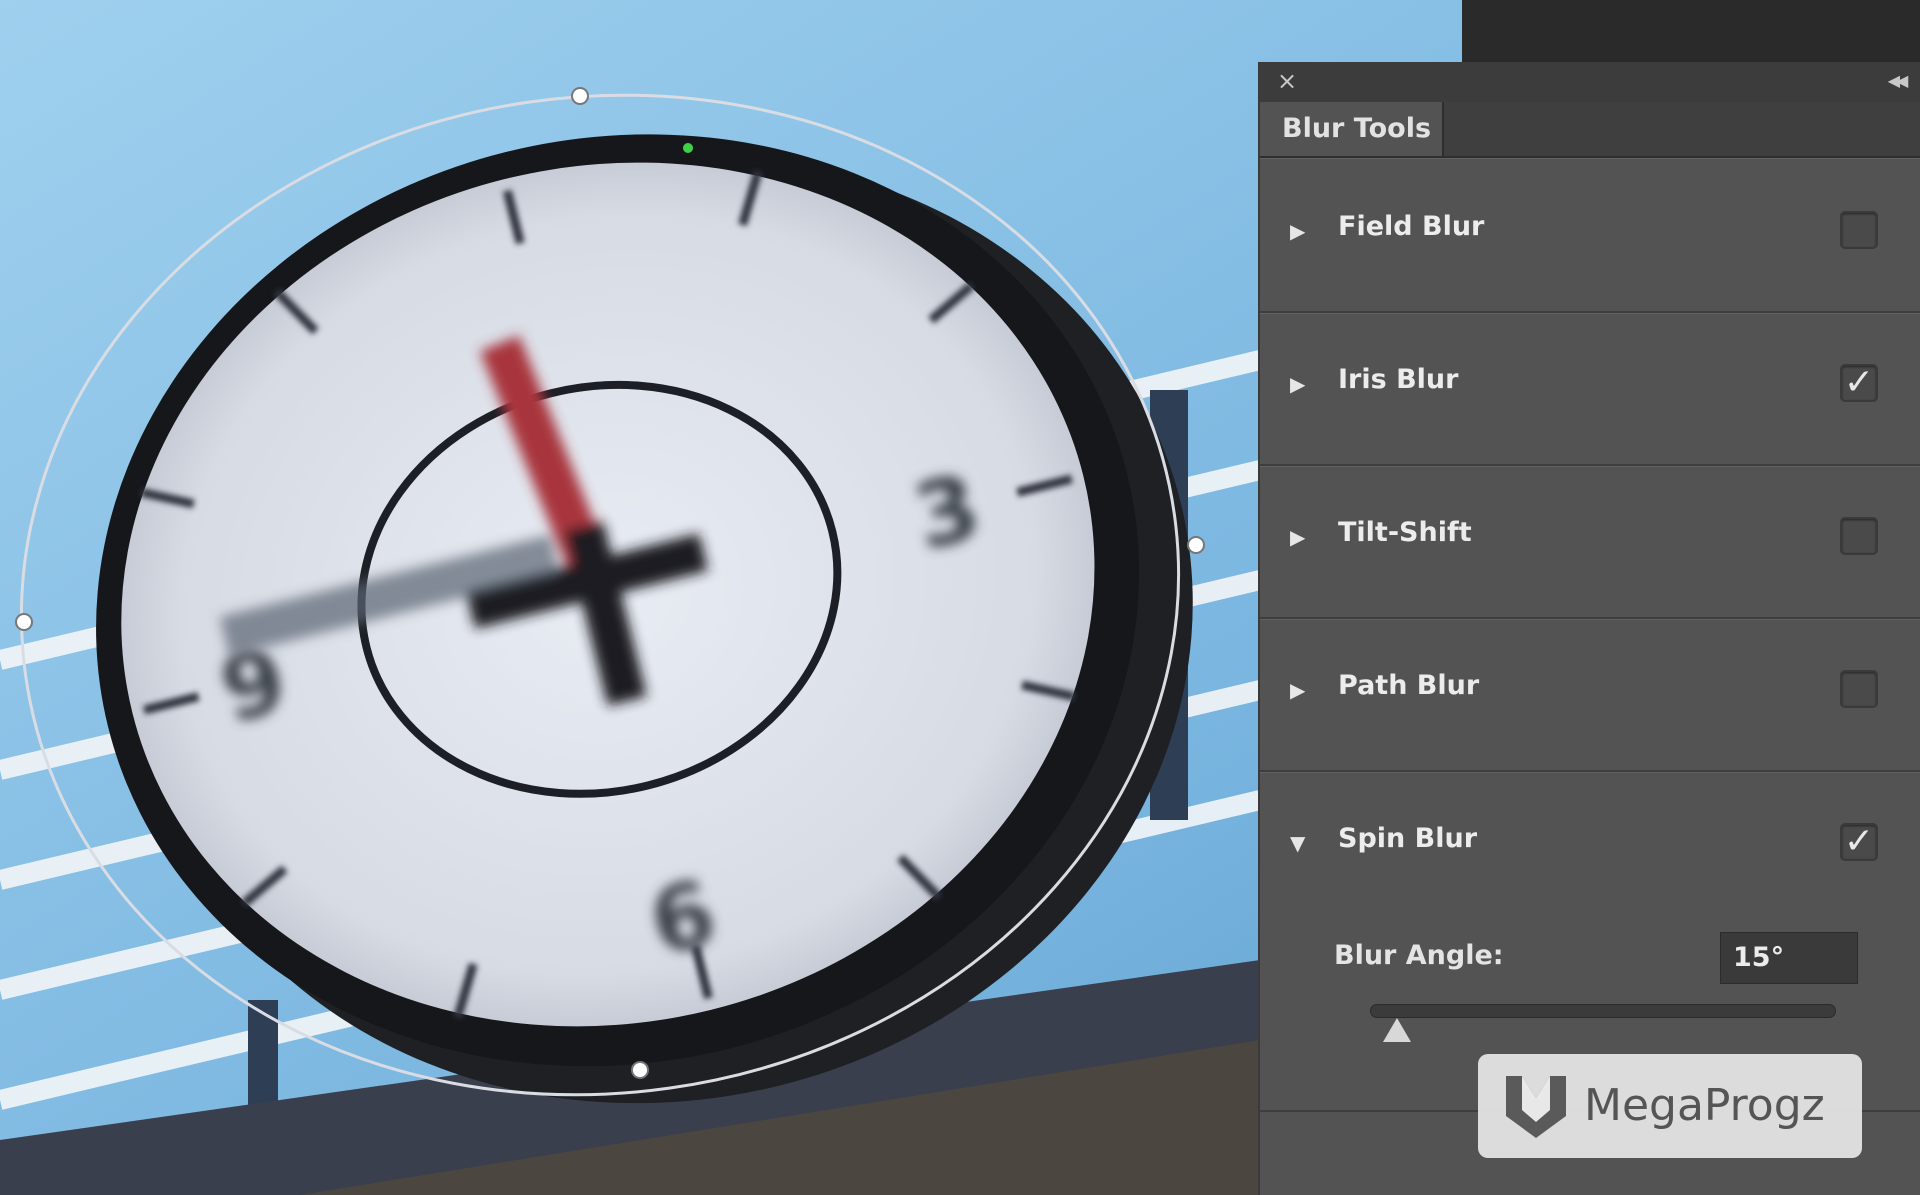 This screenshot has height=1195, width=1920. What do you see at coordinates (688, 148) in the screenshot?
I see `overlay-rotate-handle` at bounding box center [688, 148].